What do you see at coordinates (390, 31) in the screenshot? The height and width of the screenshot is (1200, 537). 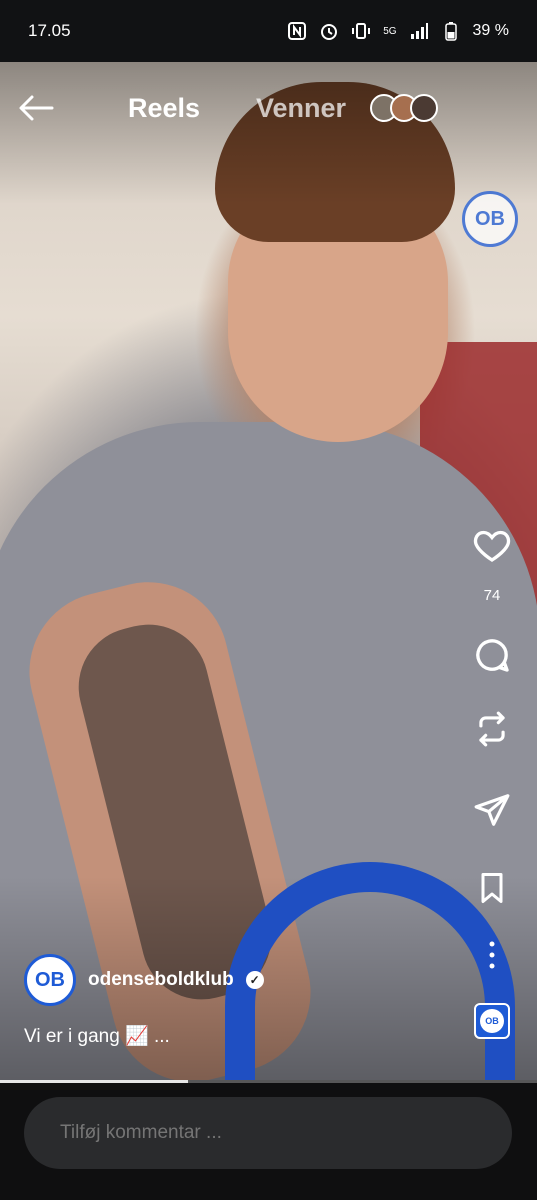 I see `network-type: 5G` at bounding box center [390, 31].